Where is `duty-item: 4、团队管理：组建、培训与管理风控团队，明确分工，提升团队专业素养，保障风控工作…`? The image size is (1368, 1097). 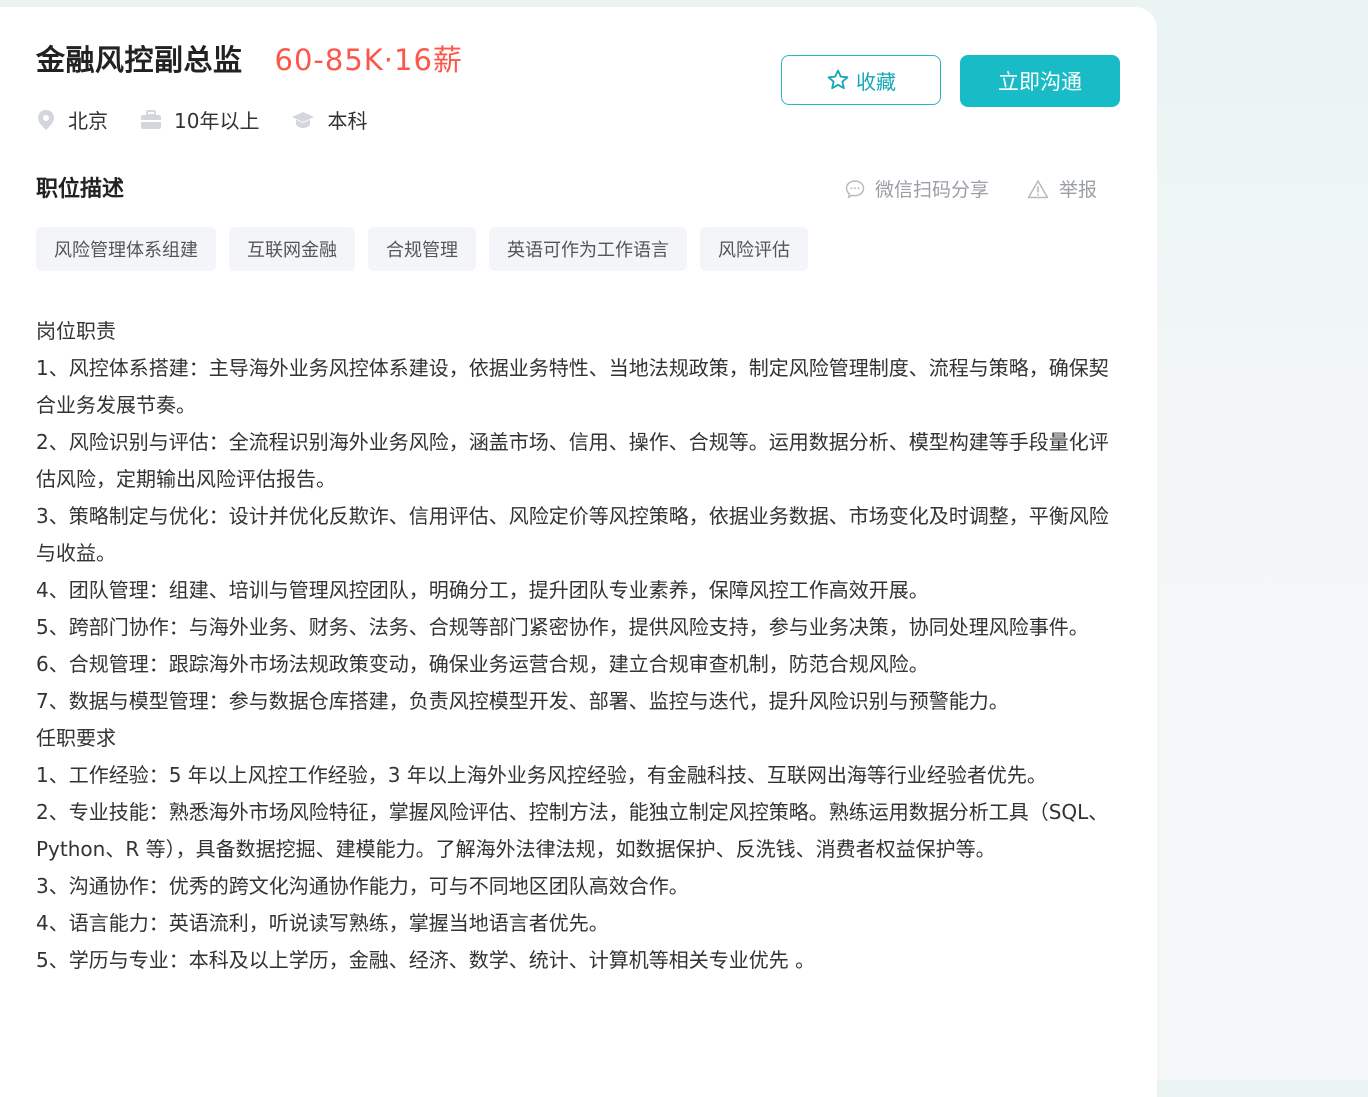
duty-item: 4、团队管理：组建、培训与管理风控团队，明确分工，提升团队专业素养，保障风控工作… is located at coordinates (482, 590).